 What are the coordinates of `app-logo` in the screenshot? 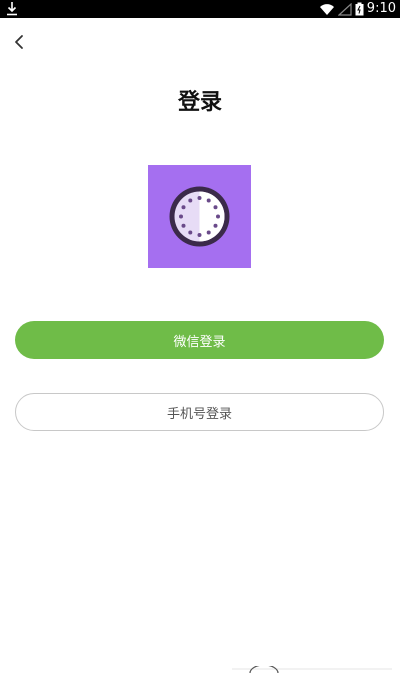 It's located at (199, 216).